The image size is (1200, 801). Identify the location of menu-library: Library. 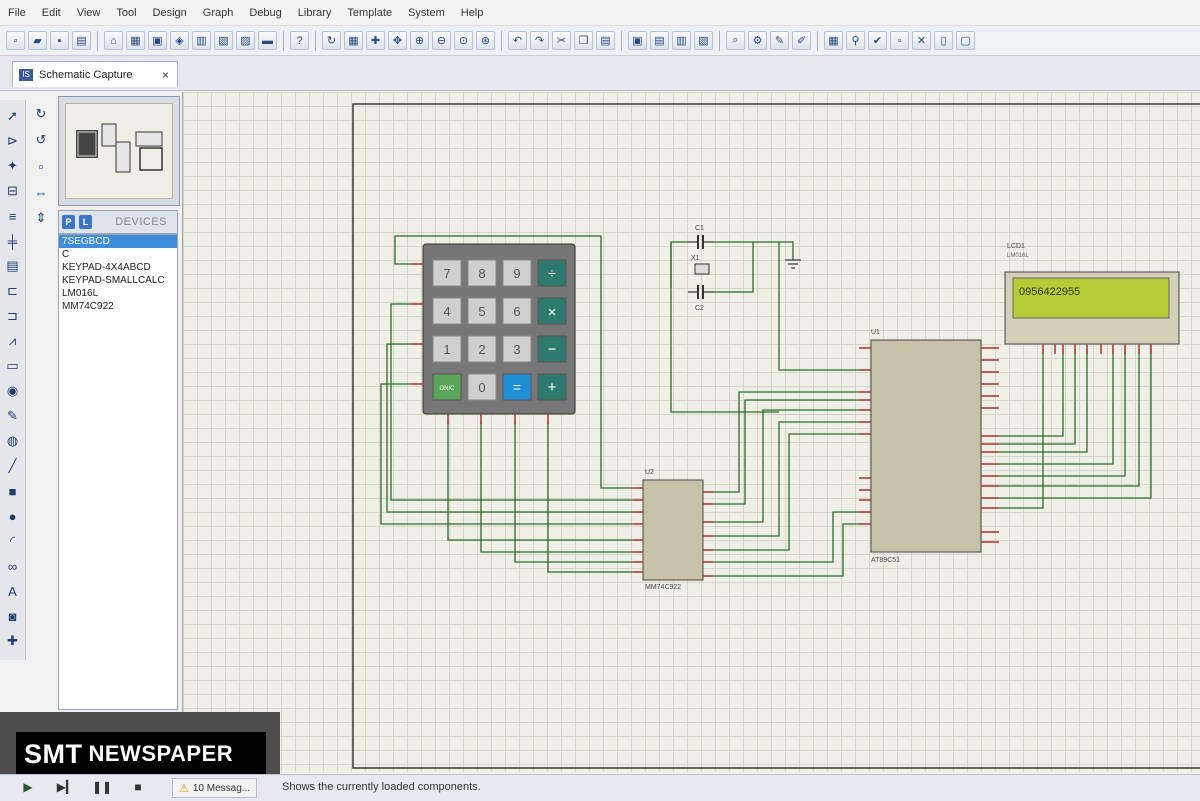
(315, 13).